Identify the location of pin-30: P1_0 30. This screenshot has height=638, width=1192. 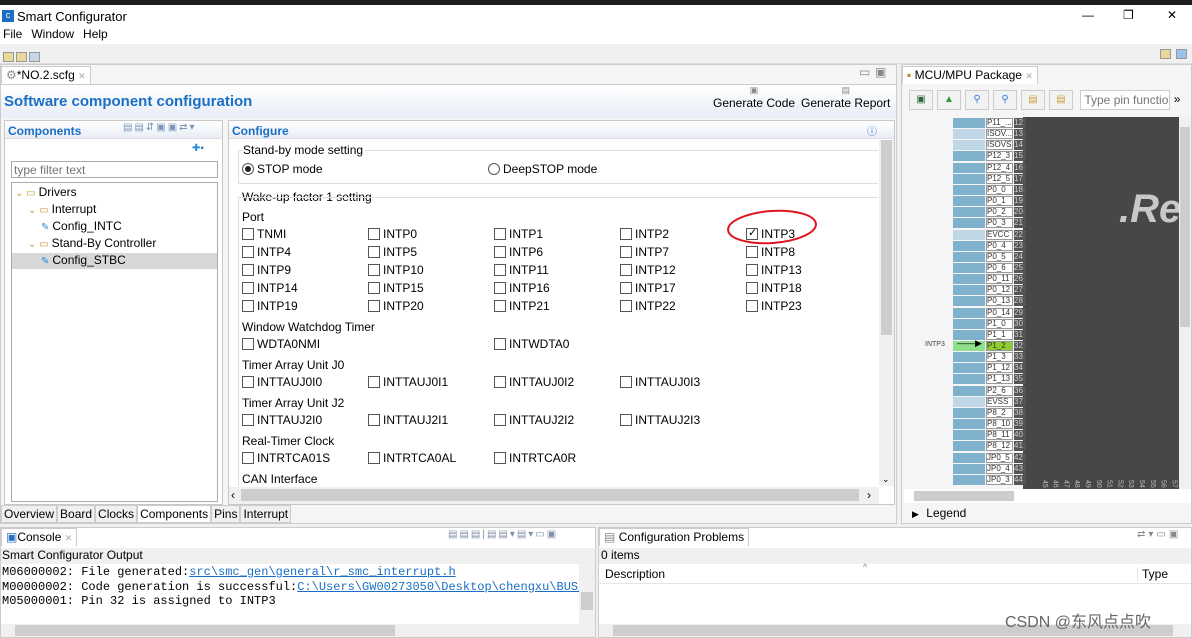
(1041, 323).